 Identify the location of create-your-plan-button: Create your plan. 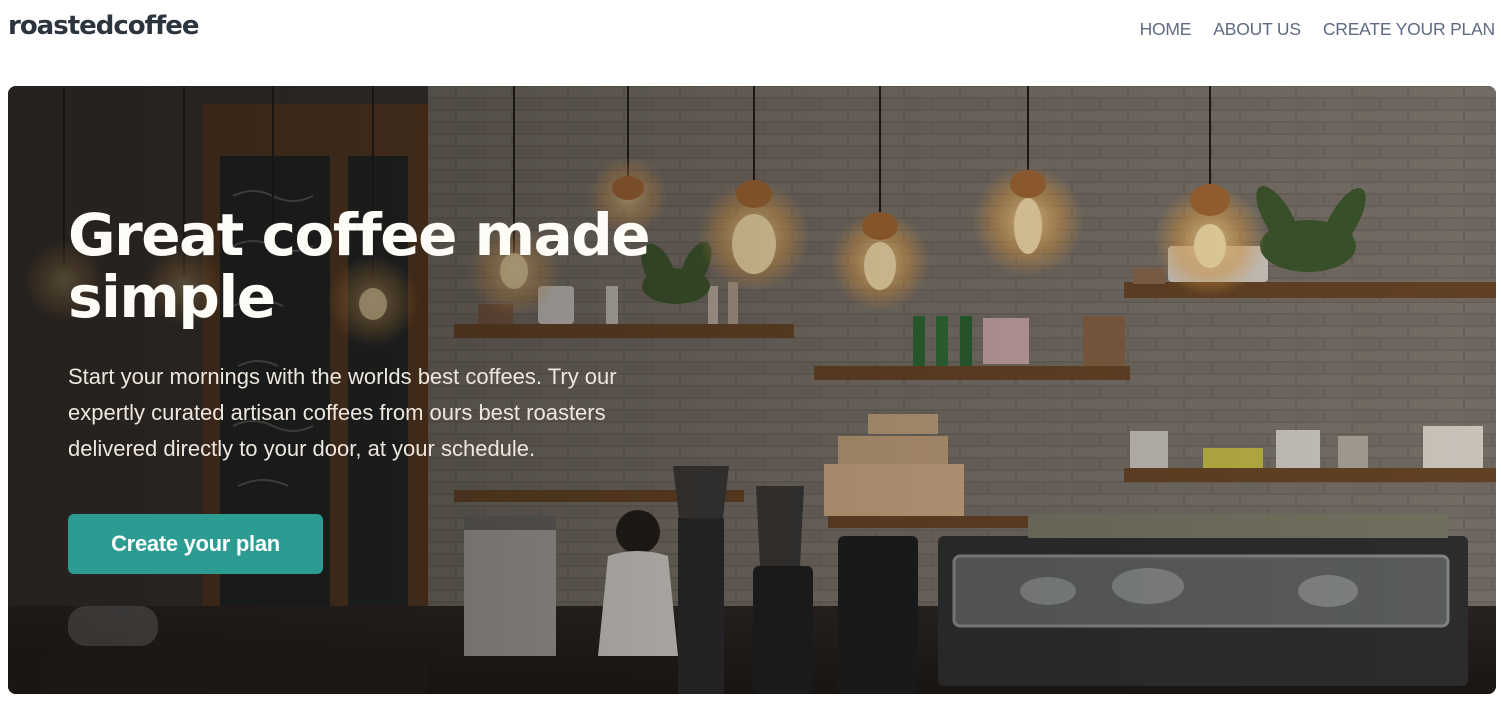
(195, 544).